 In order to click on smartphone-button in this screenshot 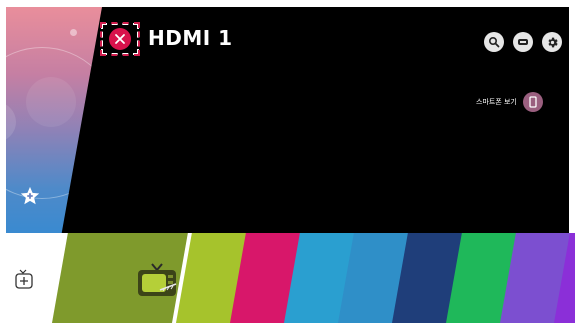, I will do `click(532, 102)`.